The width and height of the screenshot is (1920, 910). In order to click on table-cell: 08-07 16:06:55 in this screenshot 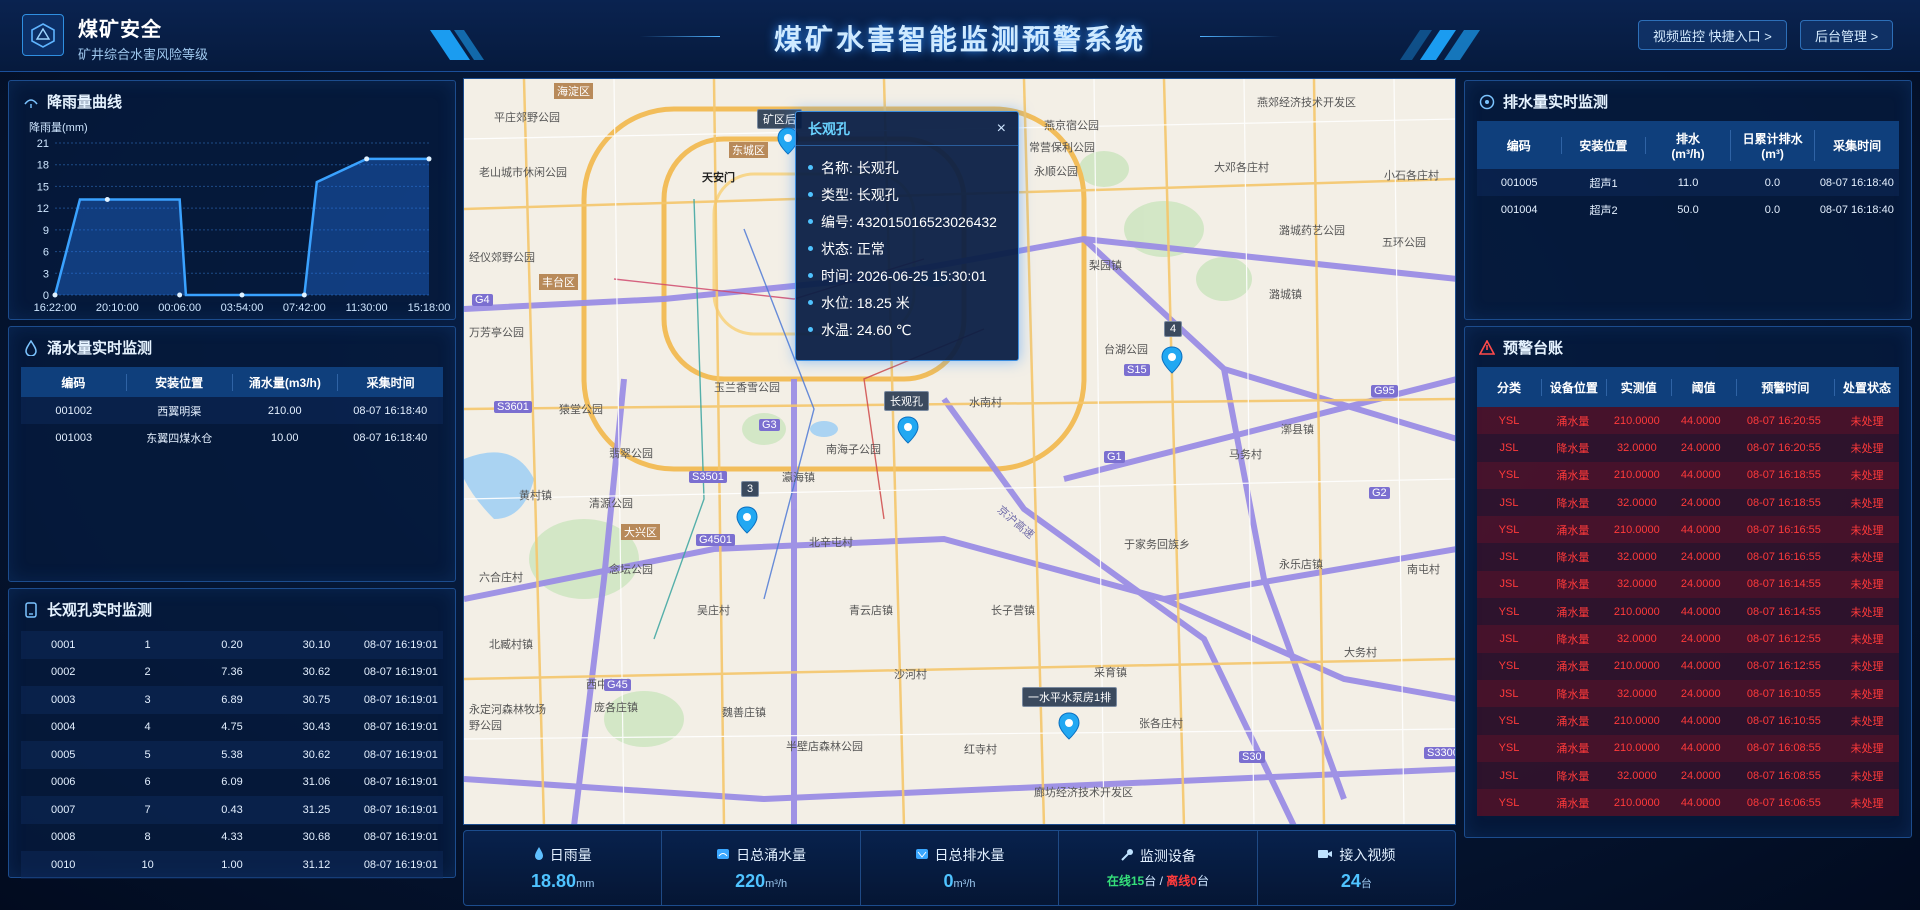, I will do `click(1783, 802)`.